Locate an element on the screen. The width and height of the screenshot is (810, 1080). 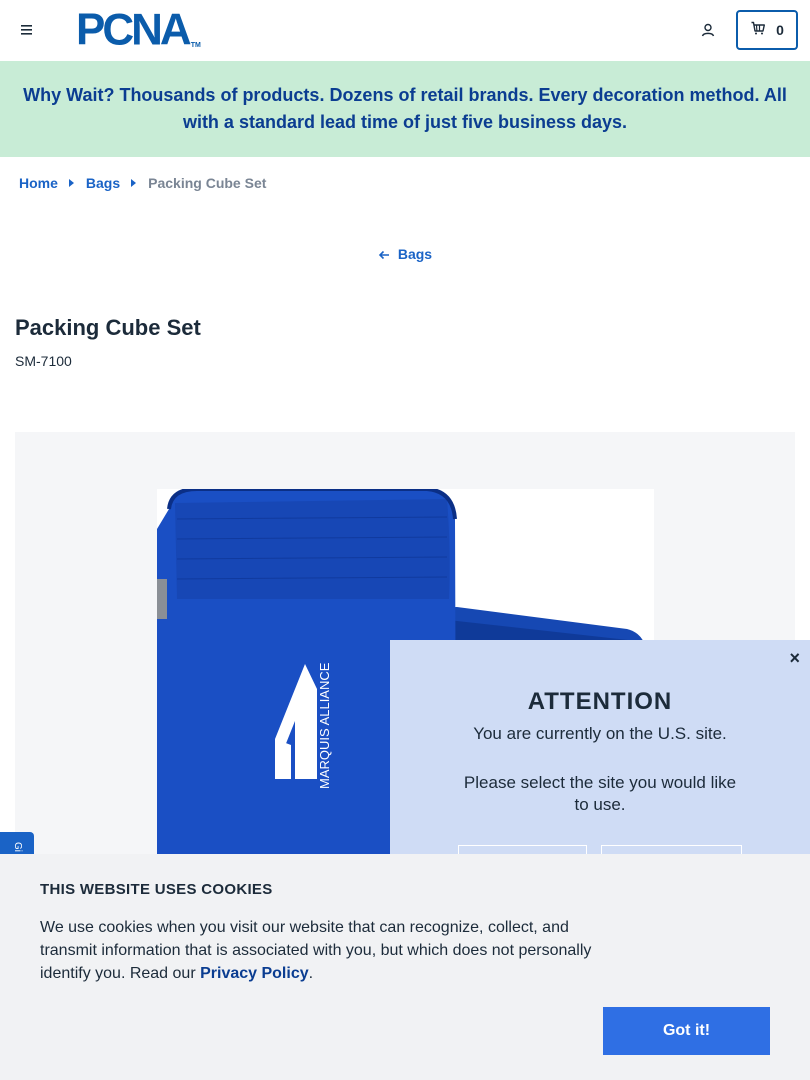
user-account-icon is located at coordinates (708, 30).